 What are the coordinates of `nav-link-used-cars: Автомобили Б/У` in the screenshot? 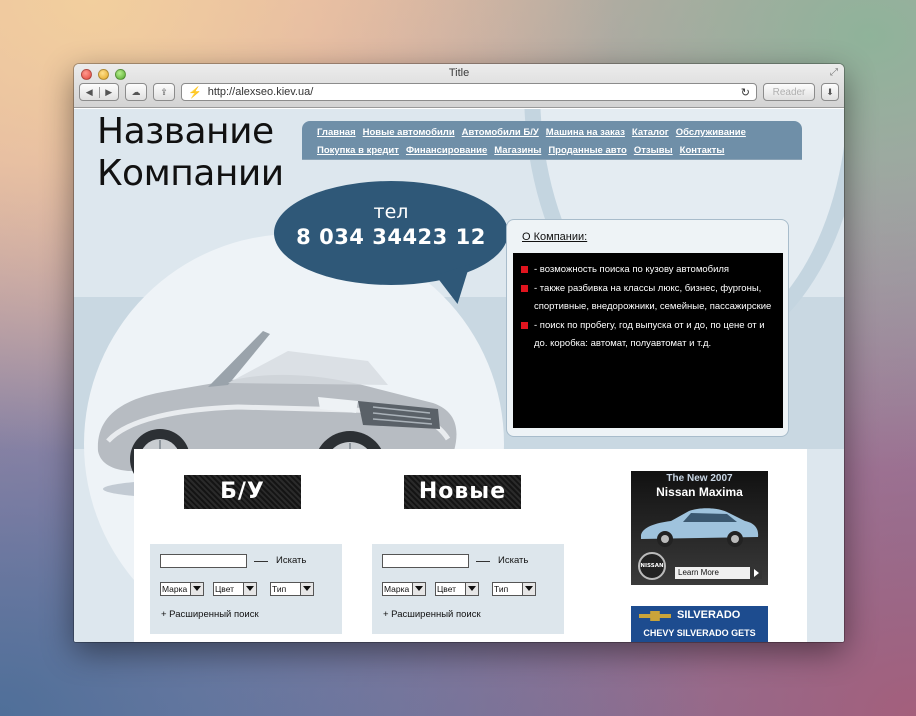 It's located at (500, 133).